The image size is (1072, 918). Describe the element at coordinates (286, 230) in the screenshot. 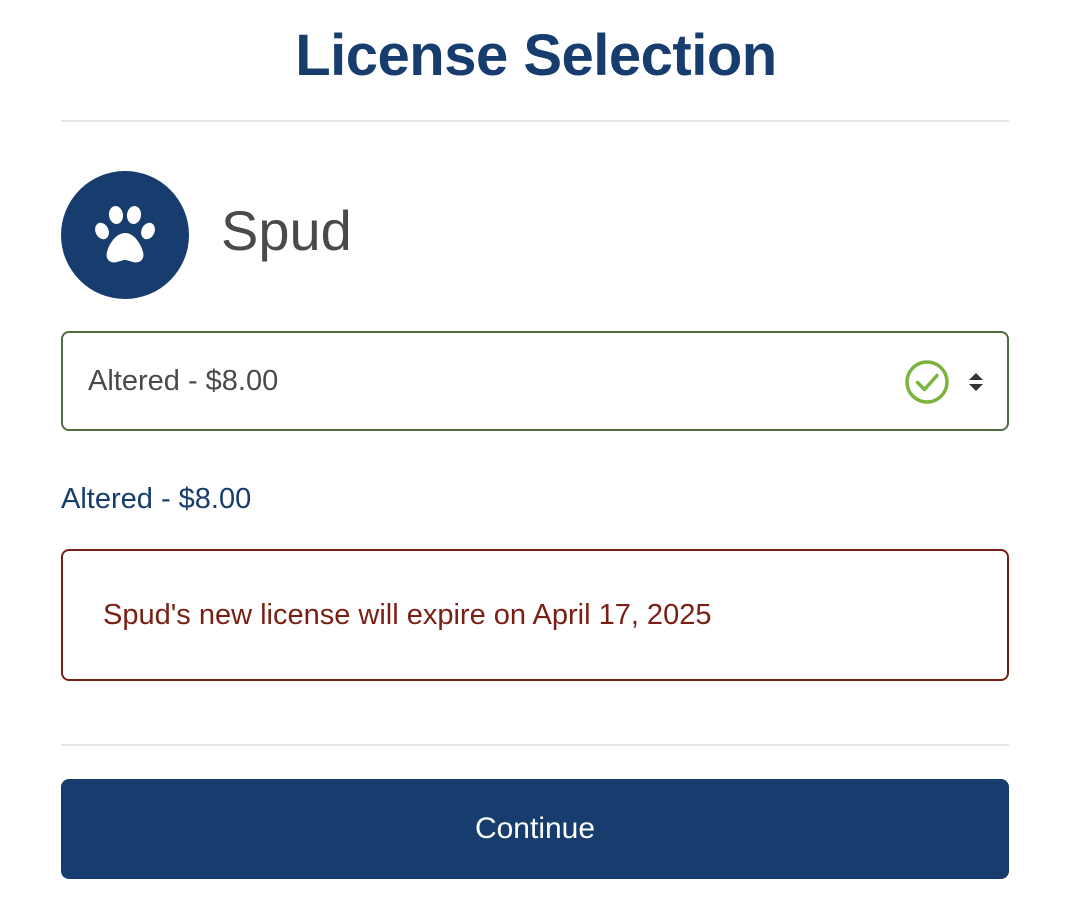

I see `pet-name: Spud` at that location.